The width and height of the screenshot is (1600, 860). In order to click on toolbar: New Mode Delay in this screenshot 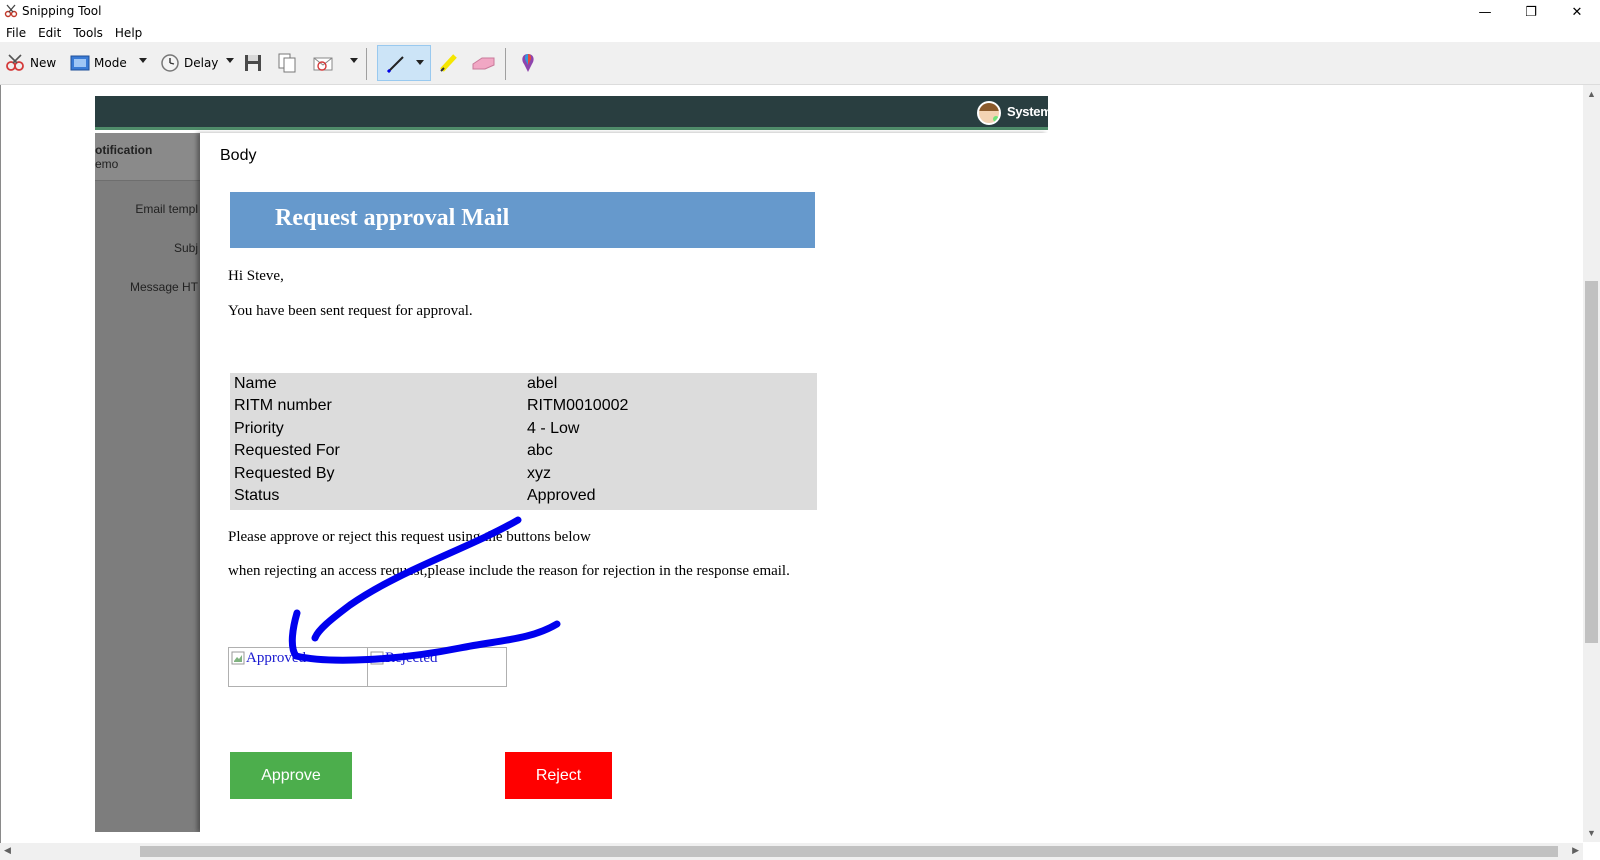, I will do `click(800, 63)`.